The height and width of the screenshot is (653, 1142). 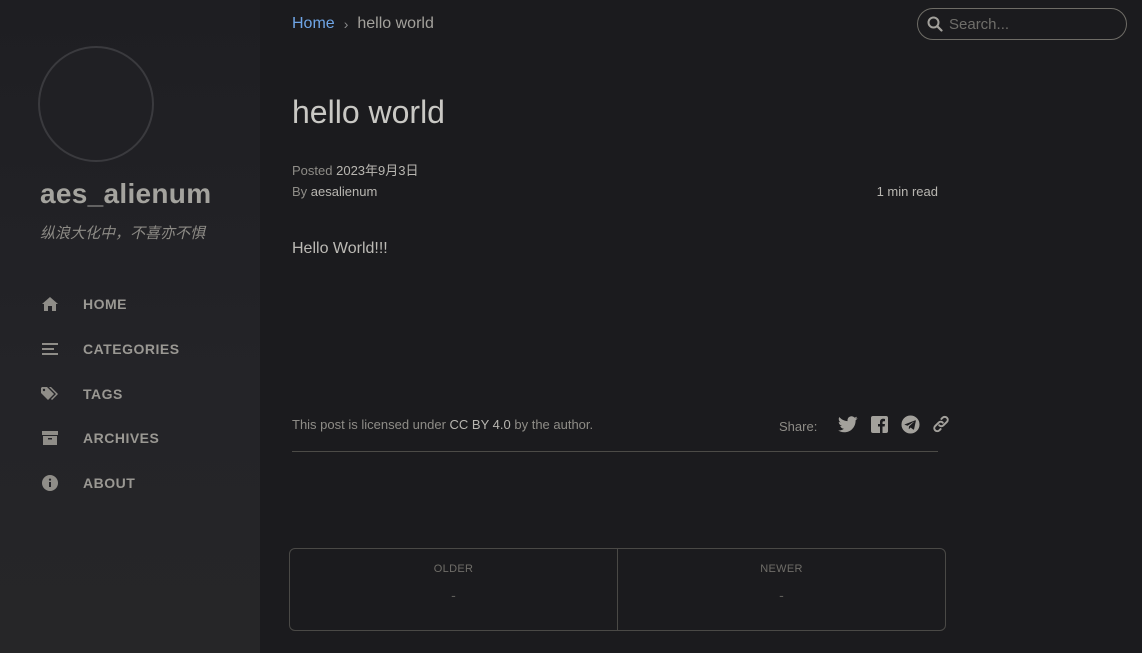 I want to click on post-navigation: OLDER - NEWER -, so click(x=617, y=589).